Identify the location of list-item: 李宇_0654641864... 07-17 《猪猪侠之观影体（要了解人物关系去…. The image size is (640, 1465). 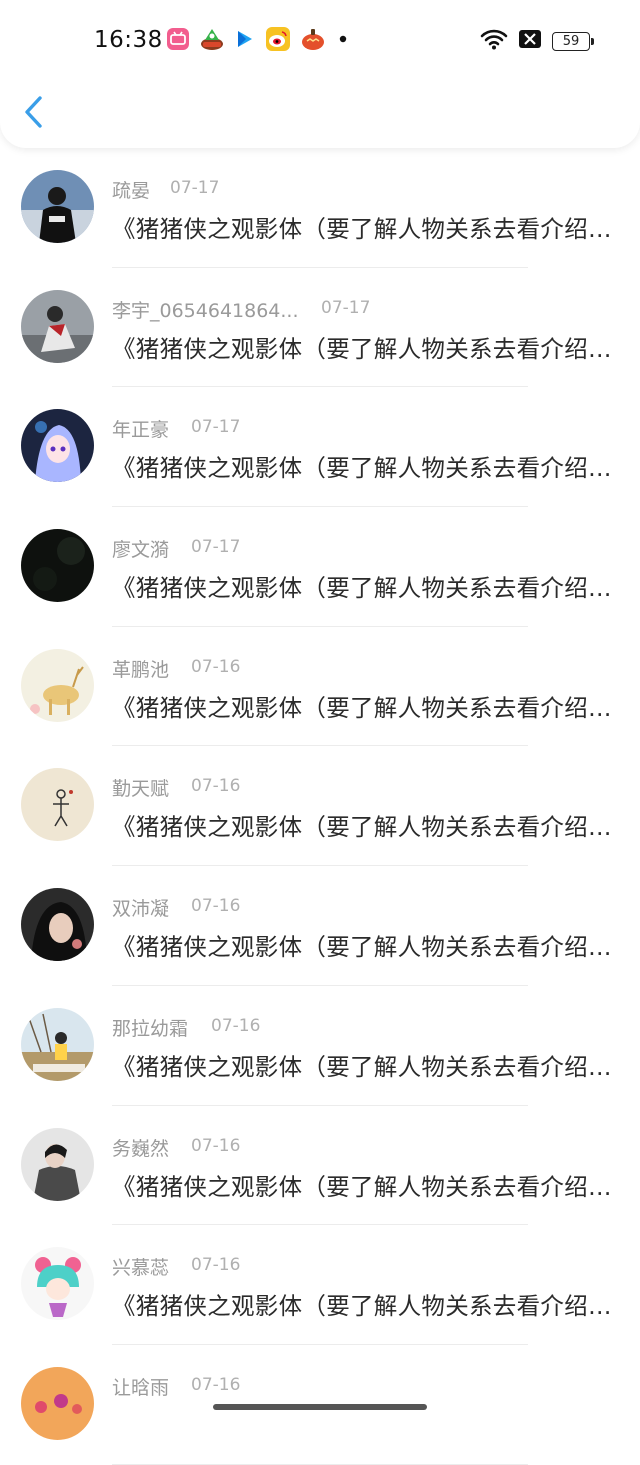
(320, 328).